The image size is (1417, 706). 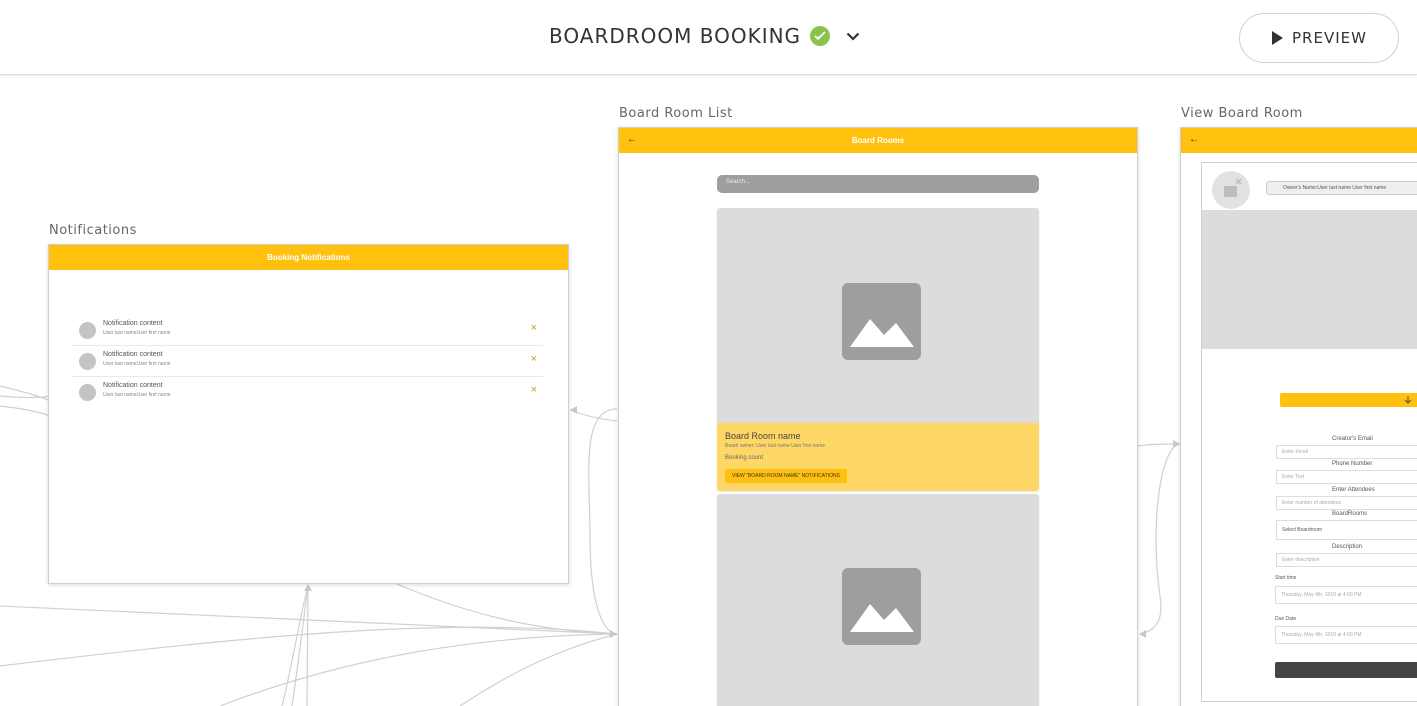 I want to click on start-time-label: Start time, so click(x=1286, y=578).